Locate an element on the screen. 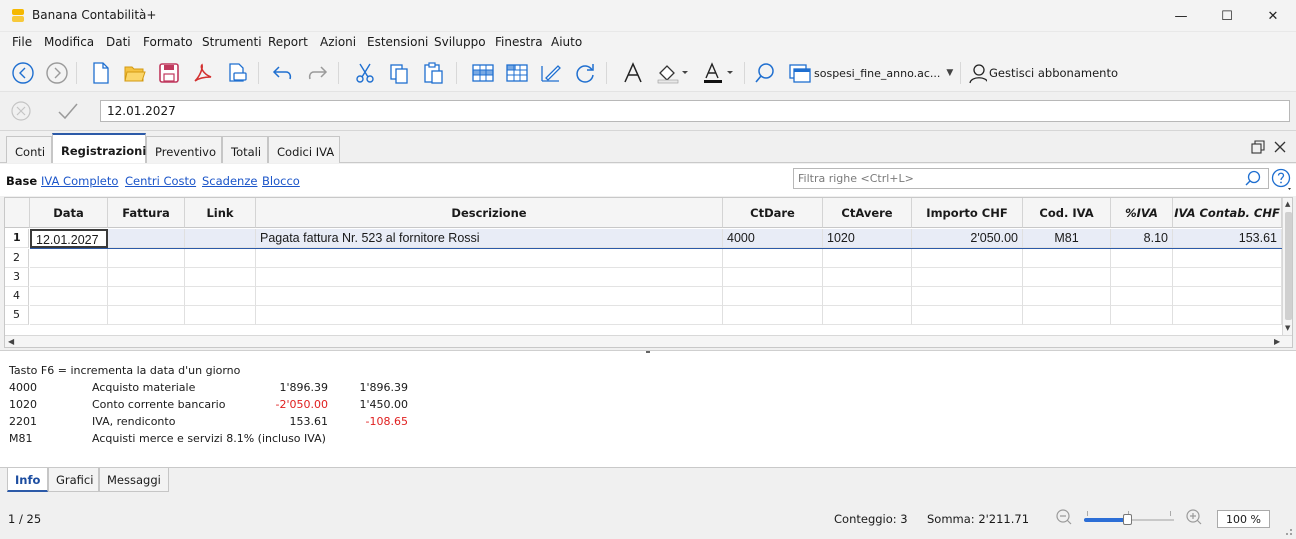  view-base: Base is located at coordinates (21, 181).